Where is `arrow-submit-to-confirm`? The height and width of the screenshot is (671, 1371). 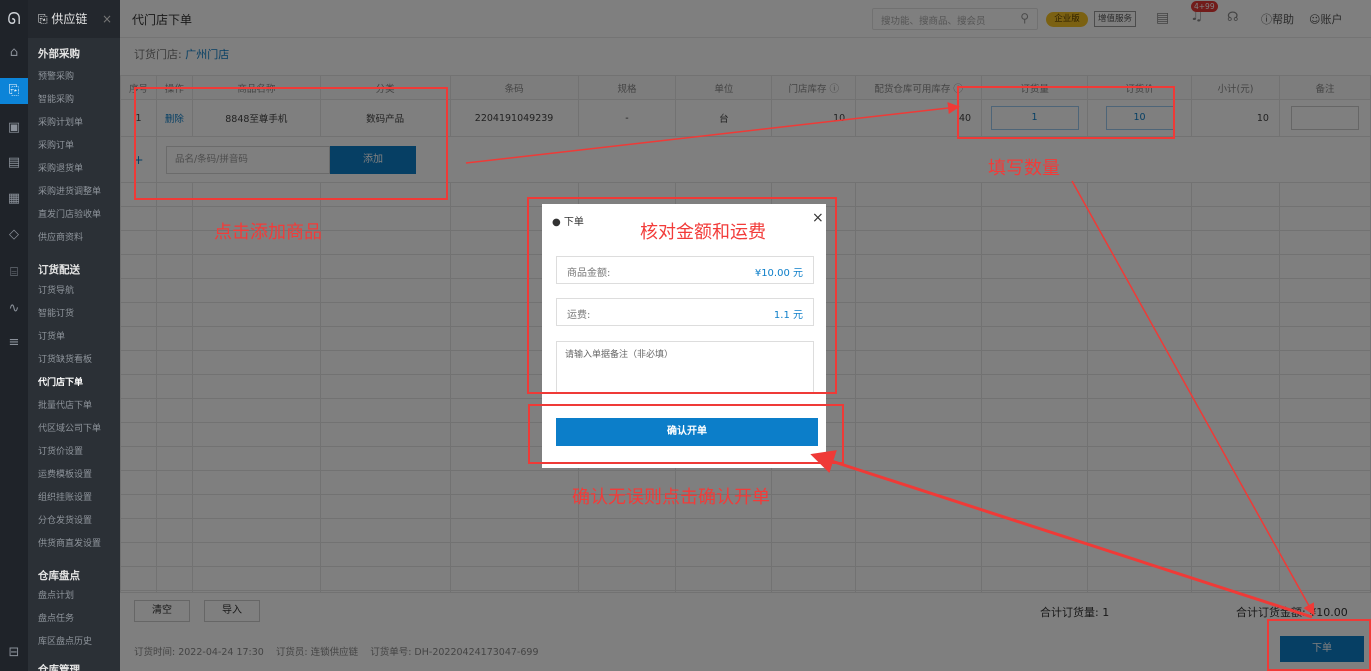 arrow-submit-to-confirm is located at coordinates (1061, 534).